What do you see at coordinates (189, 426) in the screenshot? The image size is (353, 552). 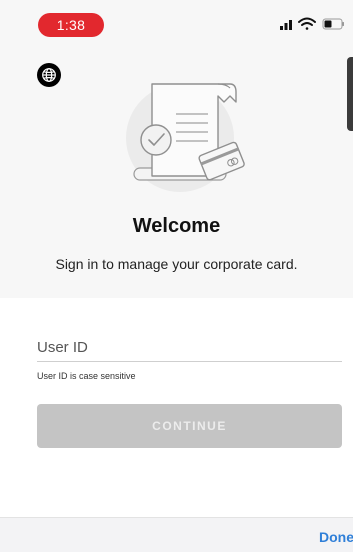 I see `continue-button: CONTINUE` at bounding box center [189, 426].